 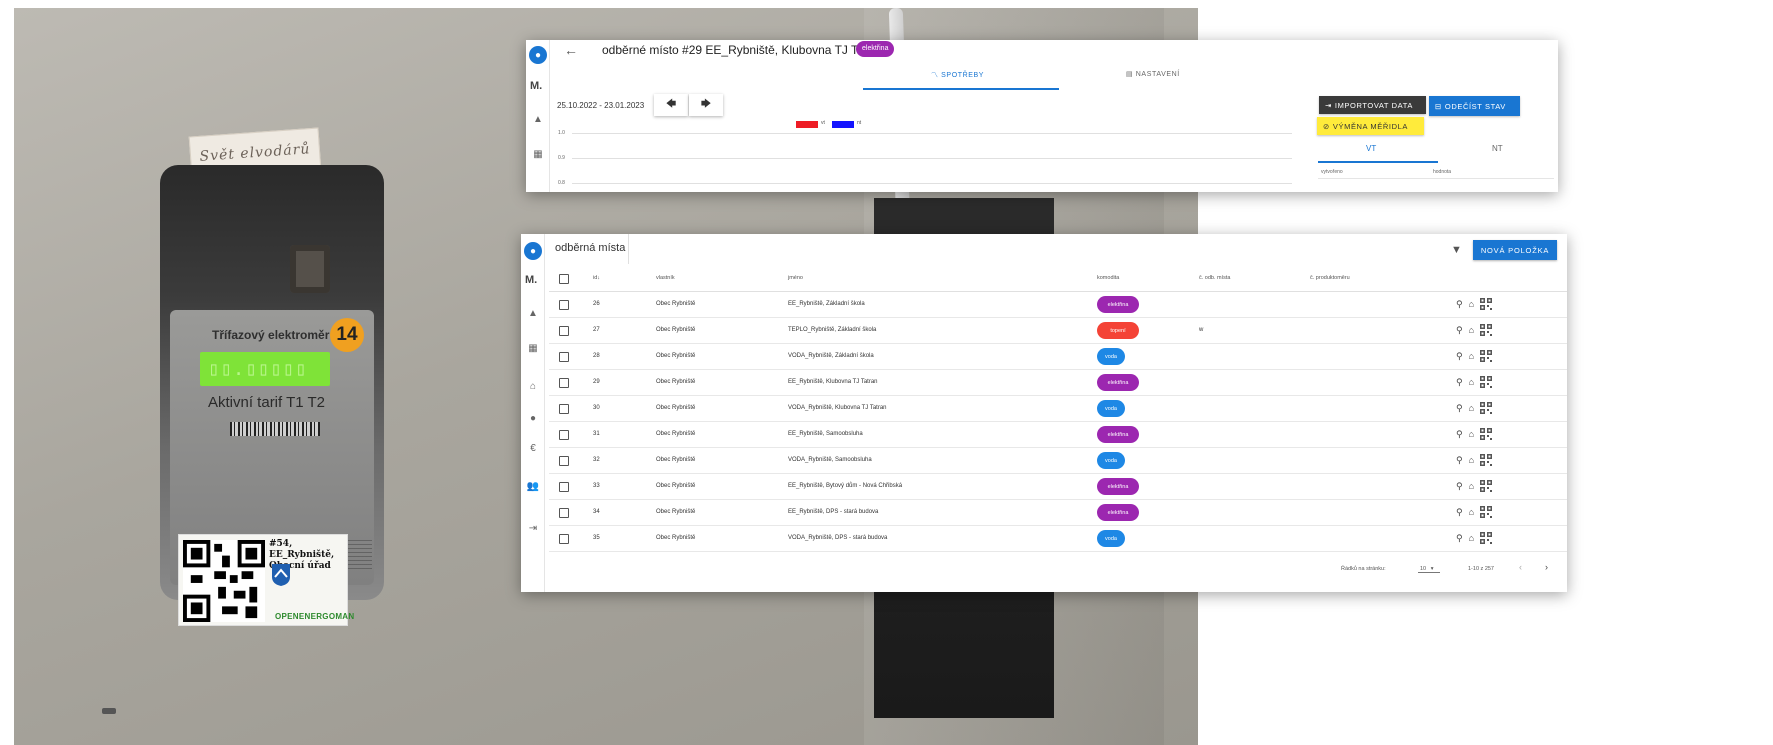 I want to click on cell-id: 33, so click(x=596, y=486).